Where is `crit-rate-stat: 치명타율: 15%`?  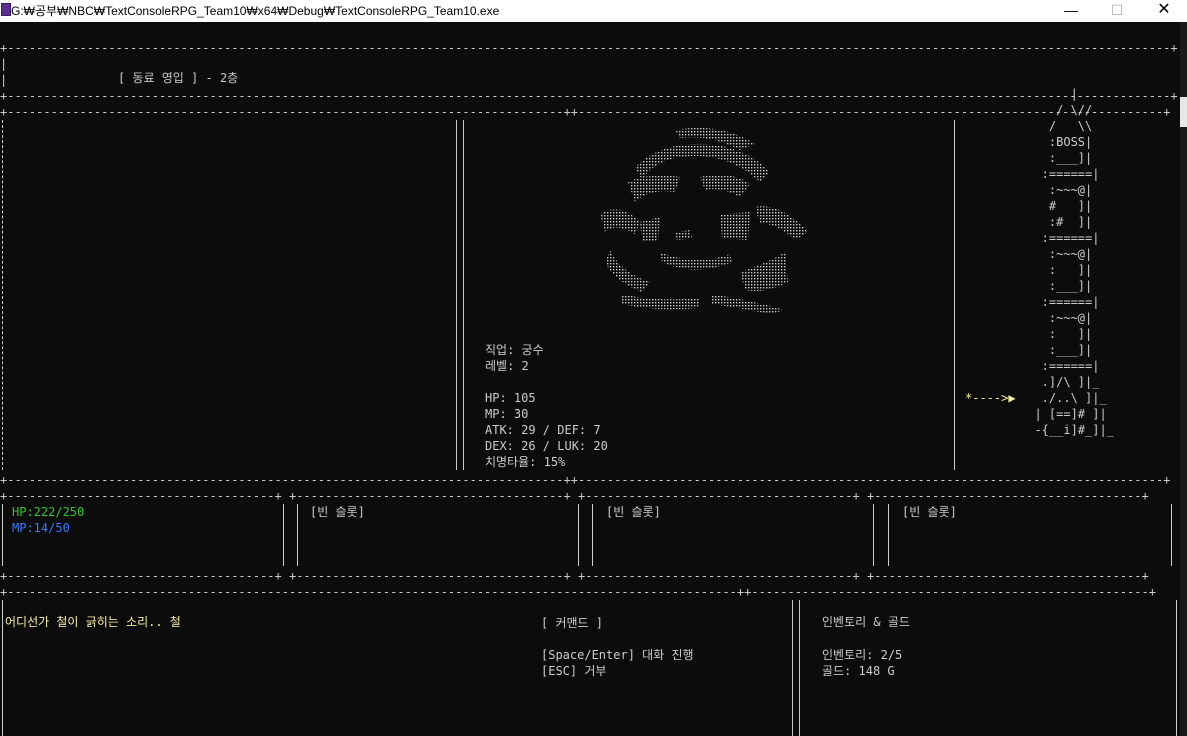
crit-rate-stat: 치명타율: 15% is located at coordinates (525, 462).